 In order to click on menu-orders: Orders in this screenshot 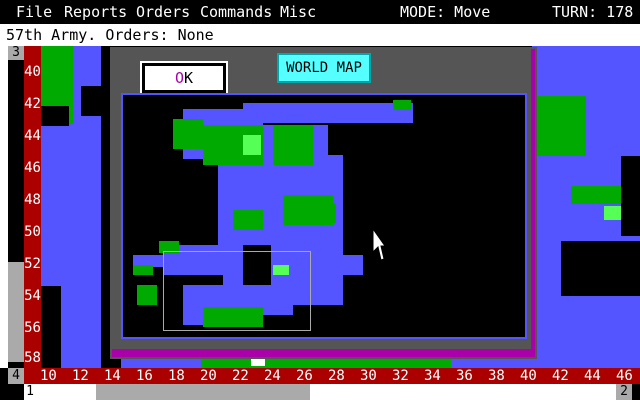, I will do `click(163, 12)`.